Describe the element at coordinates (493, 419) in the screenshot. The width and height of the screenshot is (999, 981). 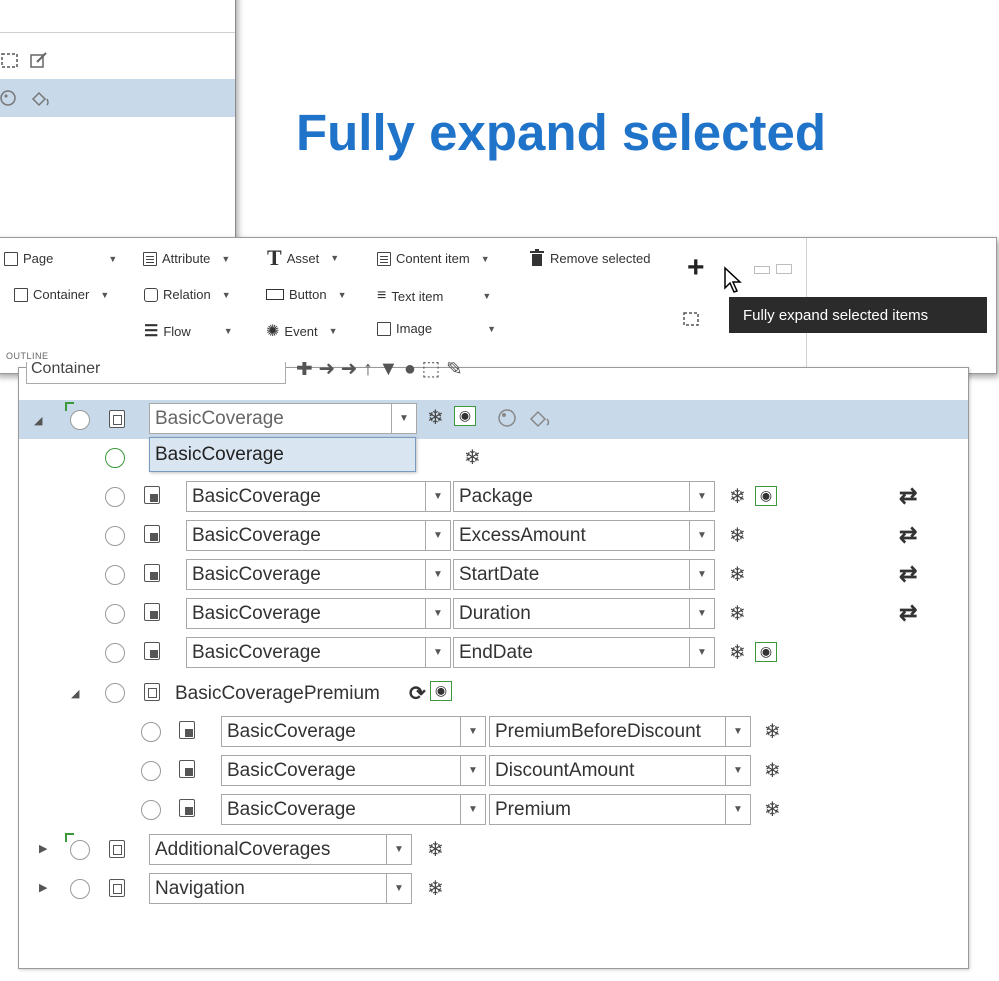
I see `tree-row: ◢ BasicCoverage ▼ ❄ ◉` at that location.